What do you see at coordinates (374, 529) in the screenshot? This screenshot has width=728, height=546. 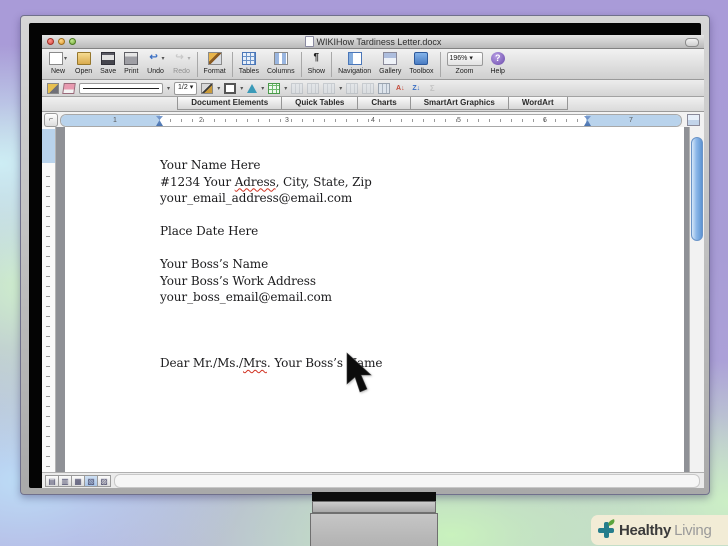 I see `monitor-stand-base` at bounding box center [374, 529].